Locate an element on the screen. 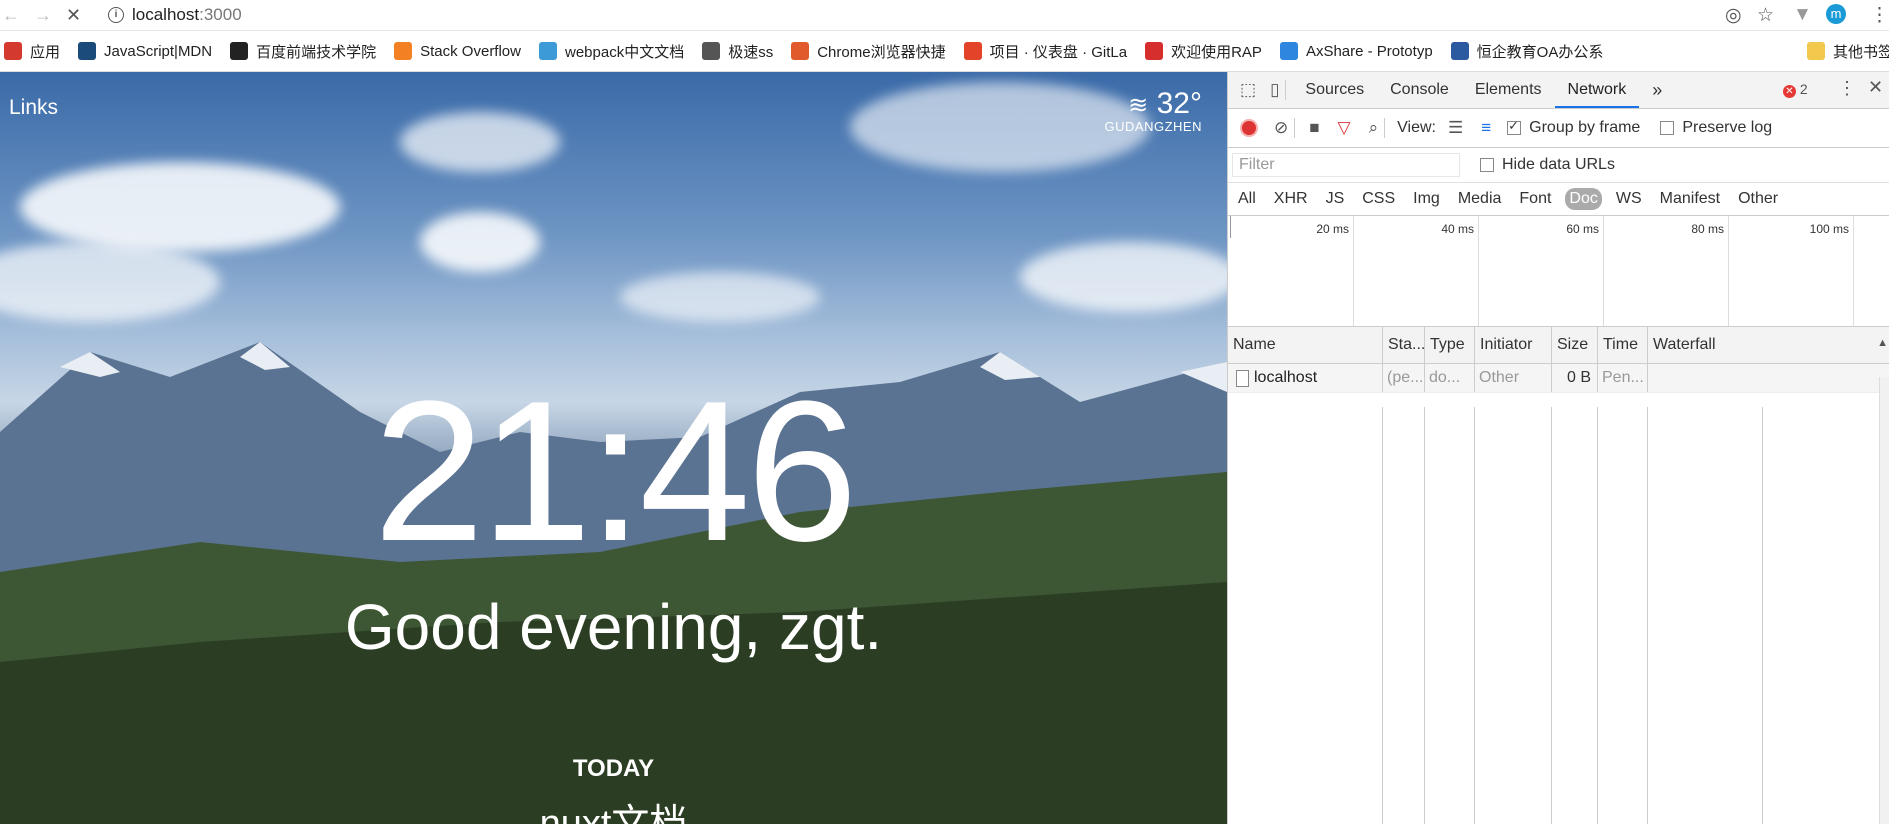 The image size is (1889, 824). extension-icon: m is located at coordinates (1836, 14).